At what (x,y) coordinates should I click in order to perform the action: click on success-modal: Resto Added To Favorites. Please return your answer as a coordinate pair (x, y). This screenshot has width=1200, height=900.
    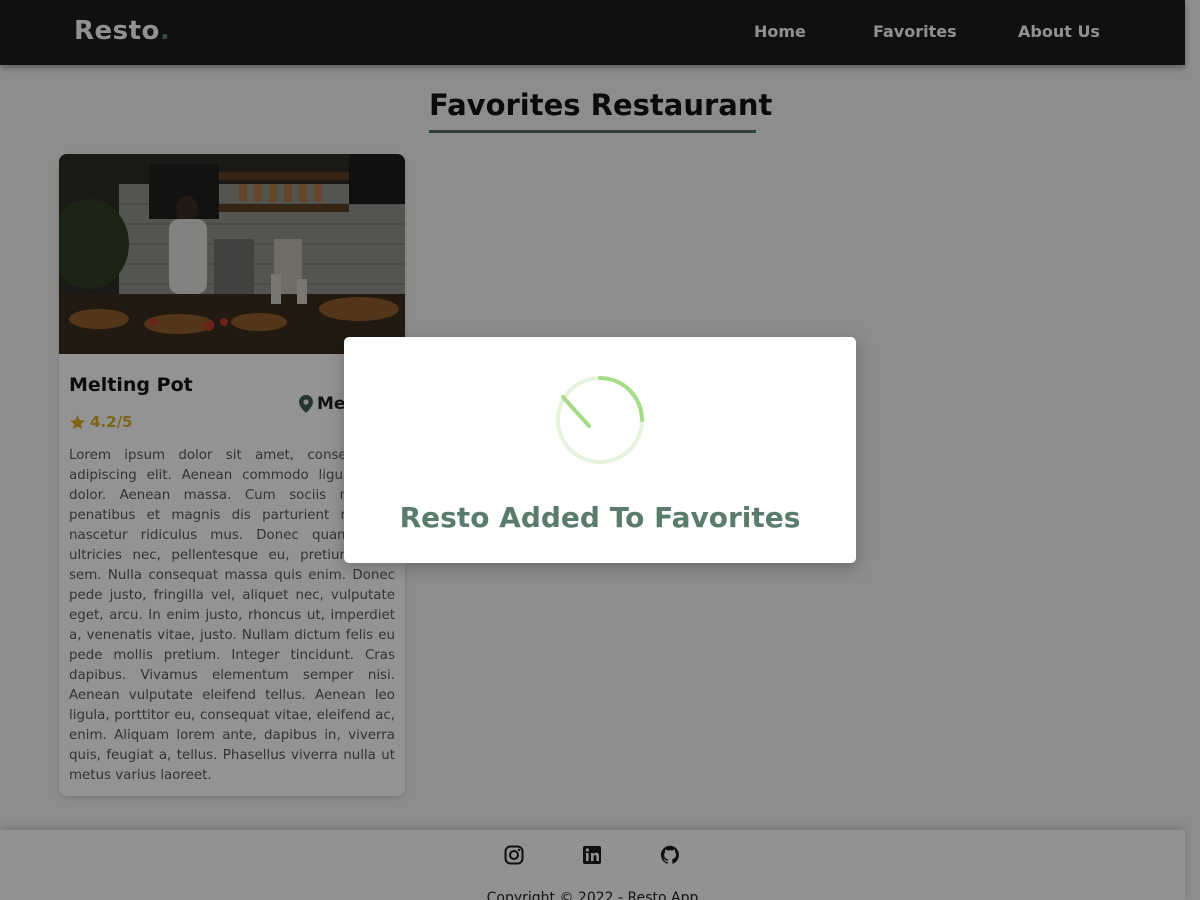
    Looking at the image, I should click on (600, 450).